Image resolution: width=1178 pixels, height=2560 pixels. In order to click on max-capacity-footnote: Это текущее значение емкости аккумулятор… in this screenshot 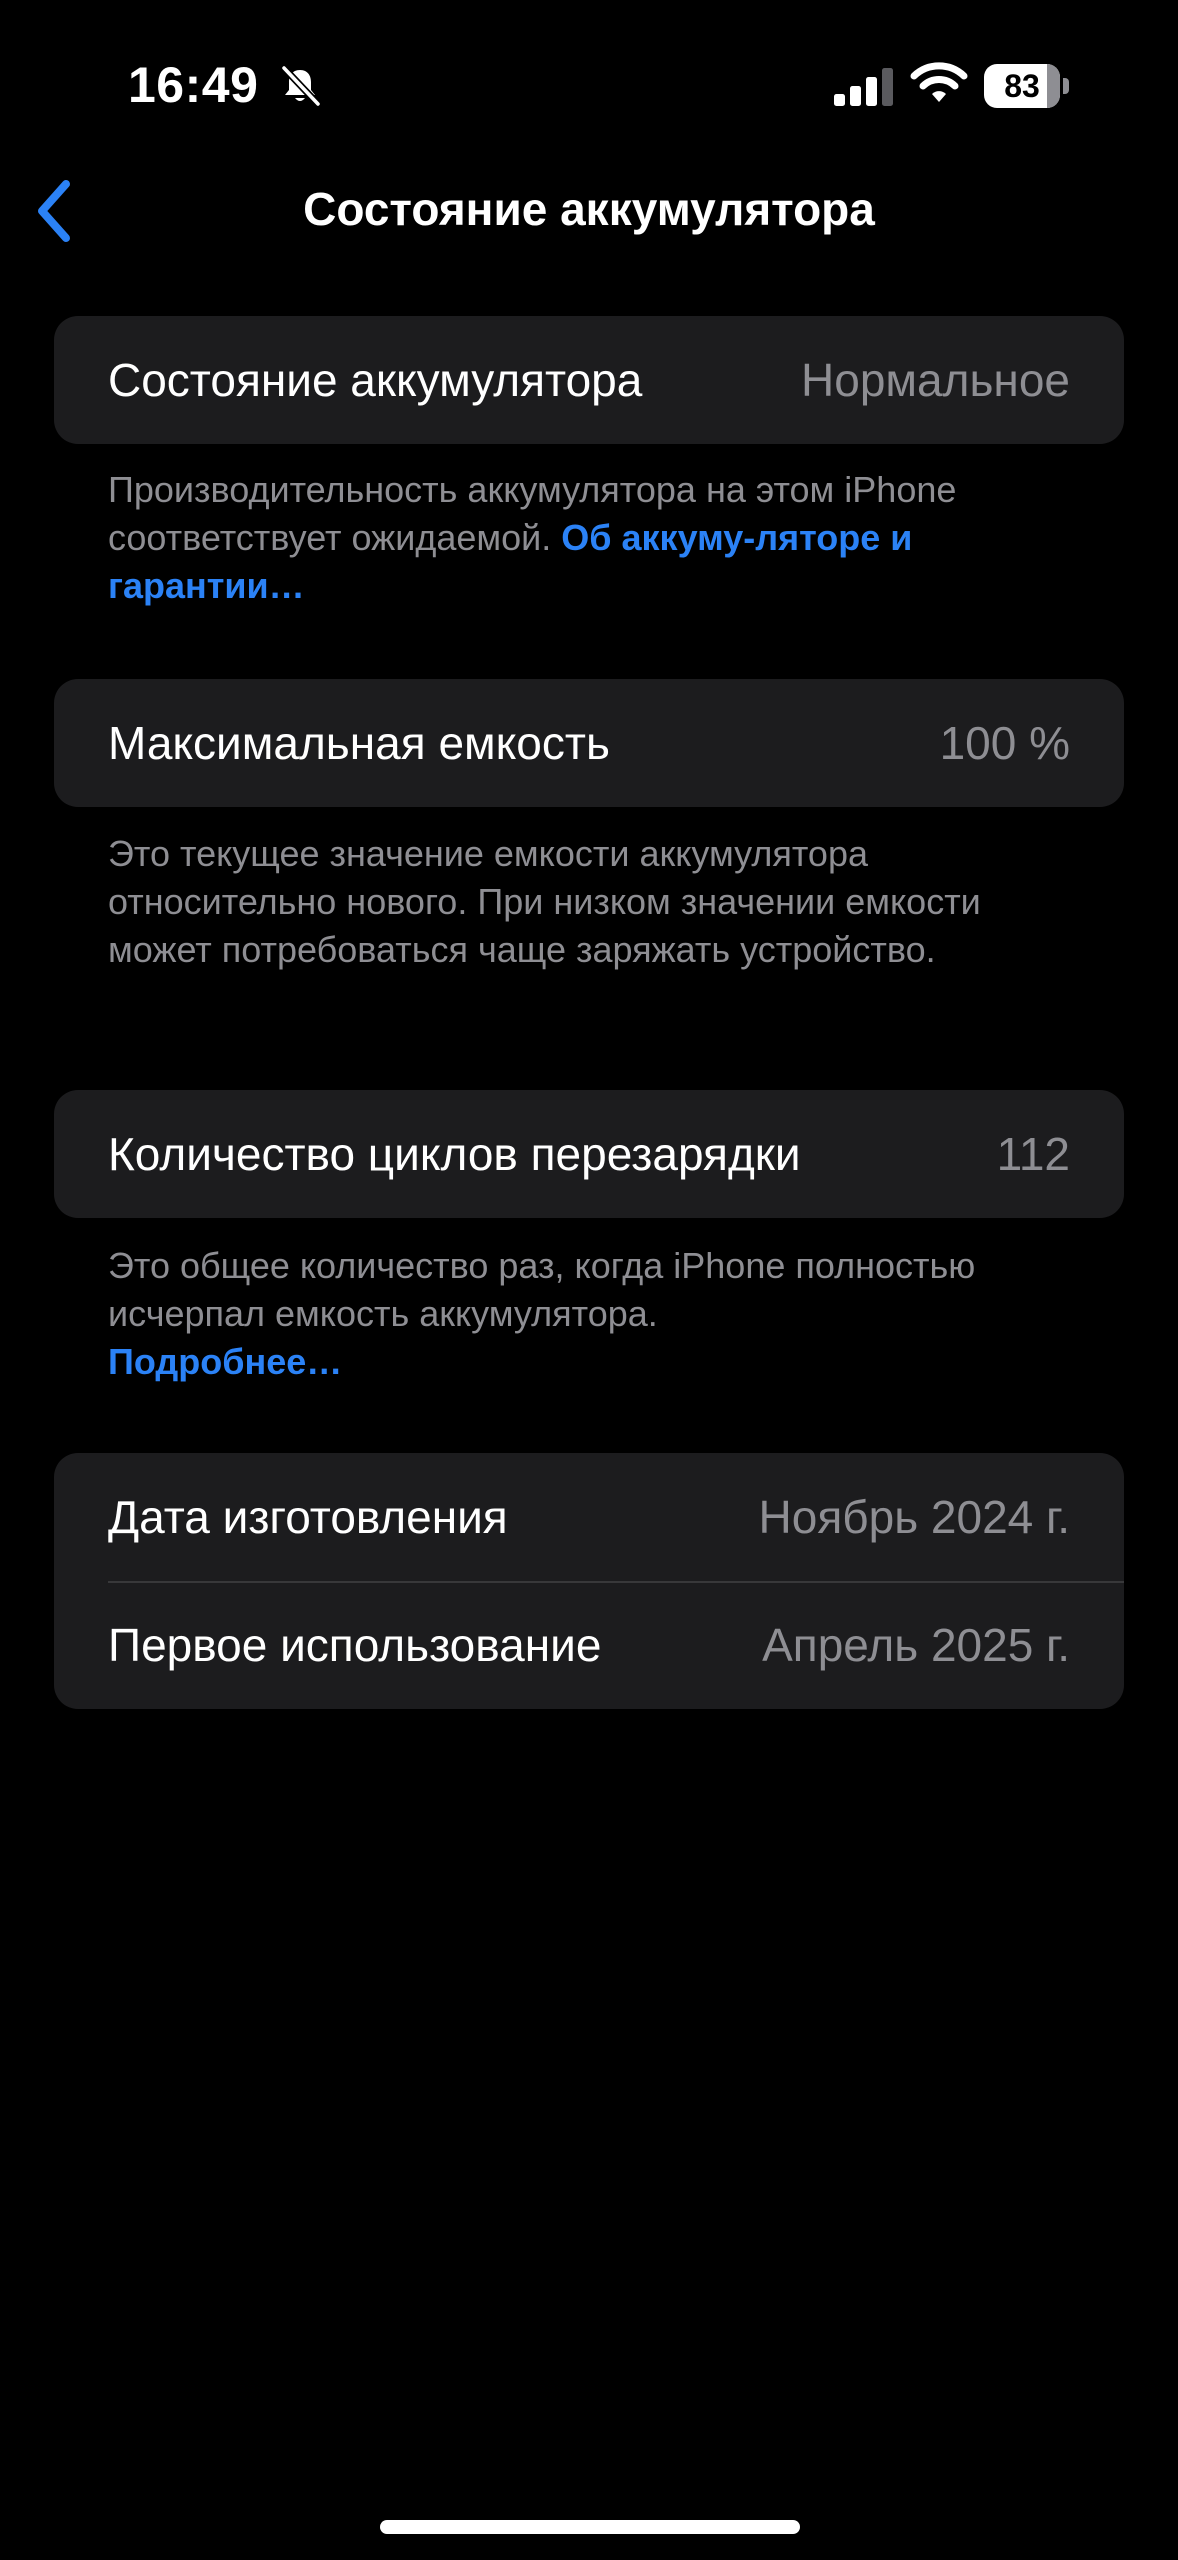, I will do `click(544, 901)`.